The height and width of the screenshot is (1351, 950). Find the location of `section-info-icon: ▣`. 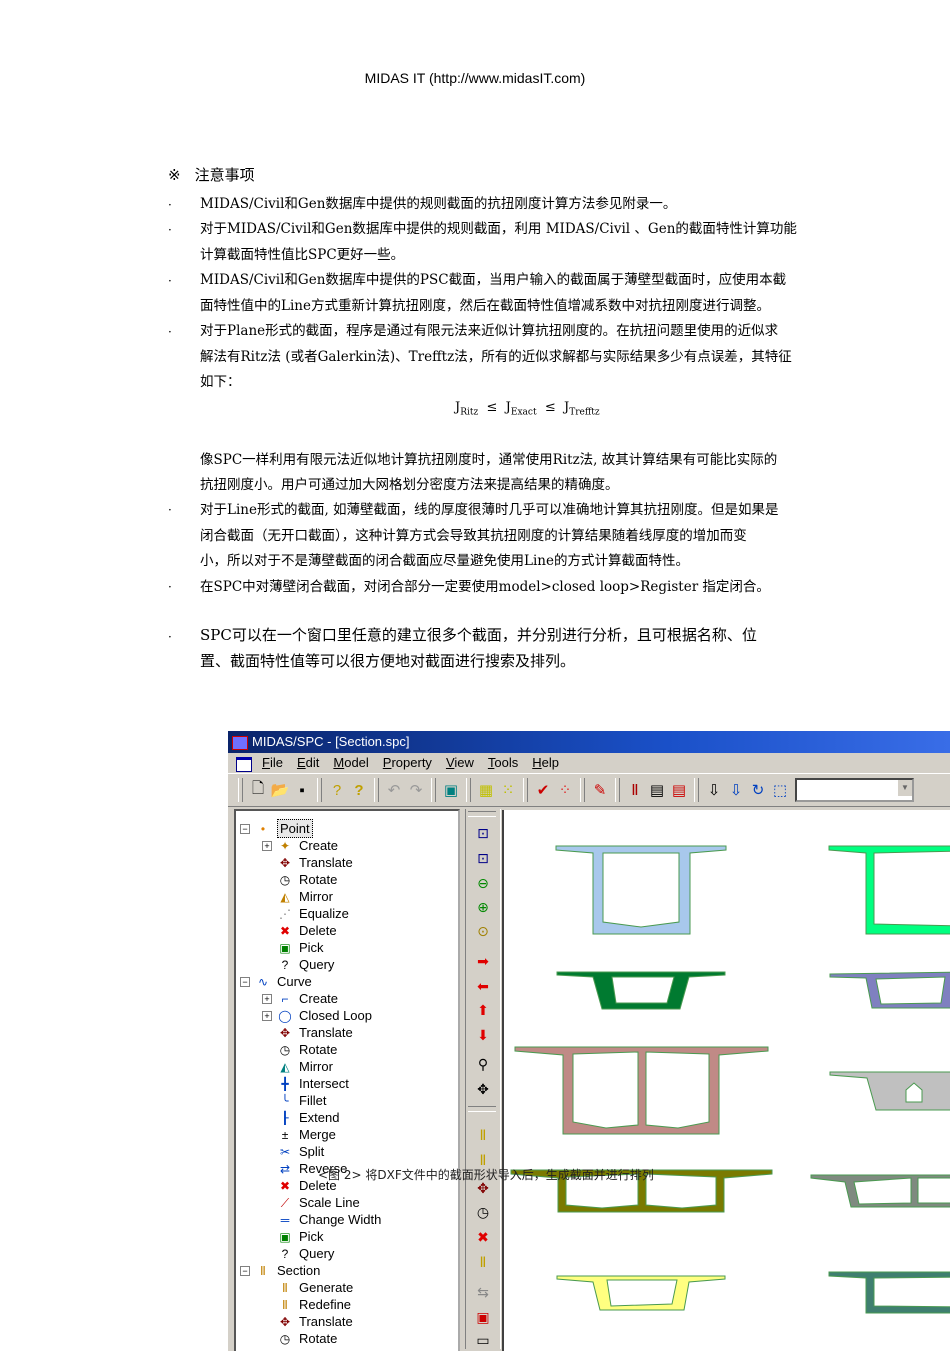

section-info-icon: ▣ is located at coordinates (483, 1317).